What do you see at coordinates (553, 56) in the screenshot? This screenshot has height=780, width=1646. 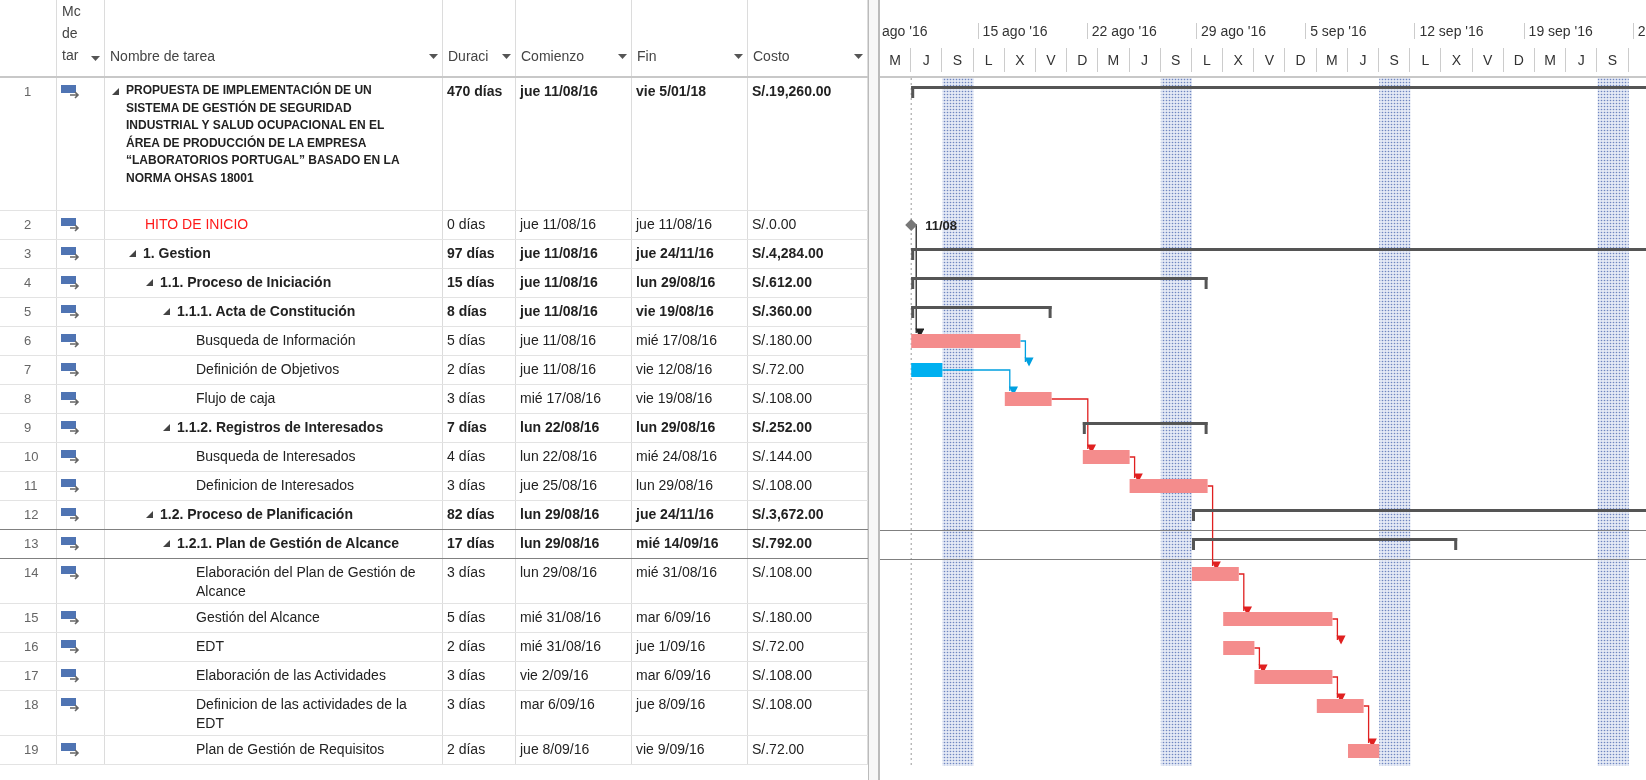 I see `column-header: Comienzo` at bounding box center [553, 56].